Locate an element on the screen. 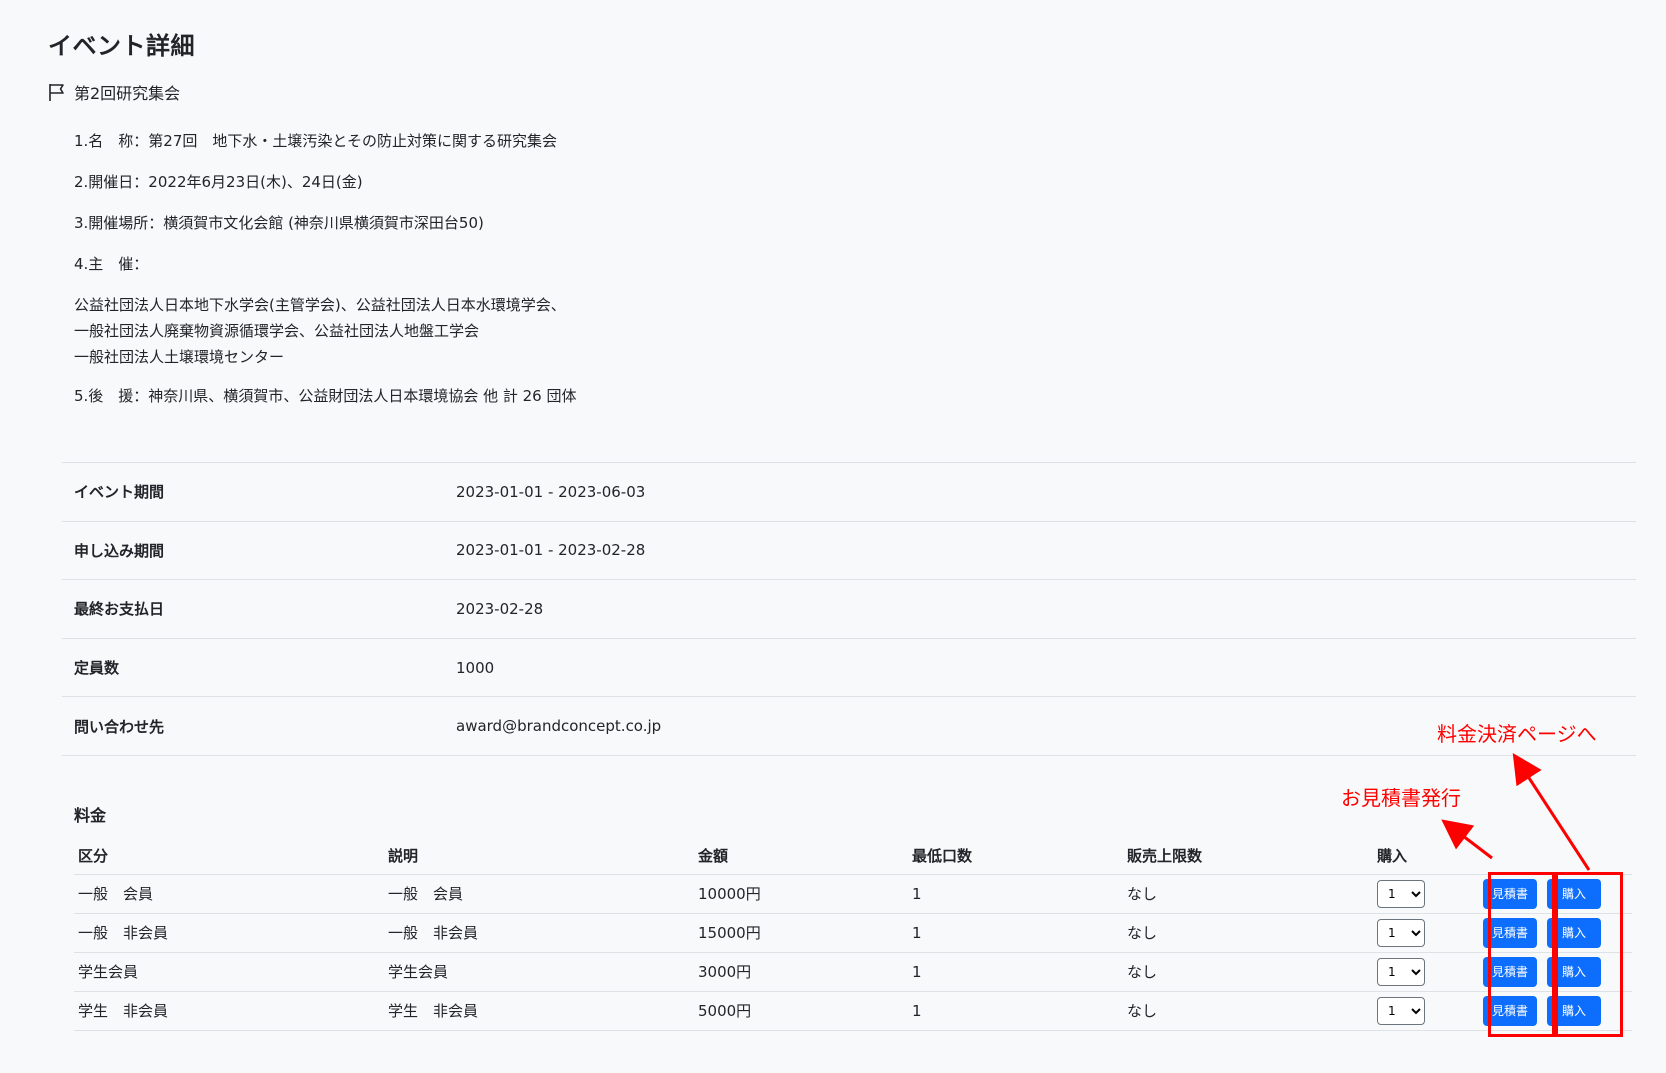 This screenshot has width=1666, height=1073. fee-price: 10000円 is located at coordinates (801, 894).